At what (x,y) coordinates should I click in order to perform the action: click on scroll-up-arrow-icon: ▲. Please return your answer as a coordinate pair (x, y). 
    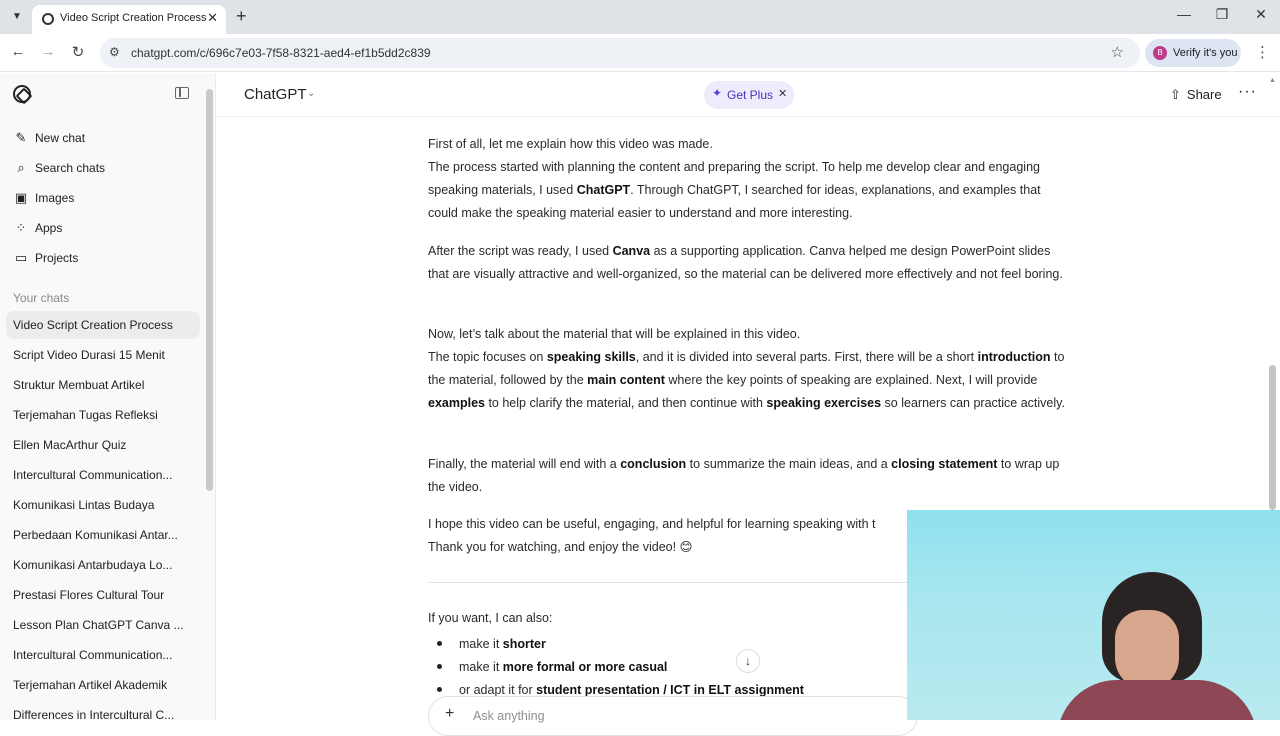
    Looking at the image, I should click on (1272, 80).